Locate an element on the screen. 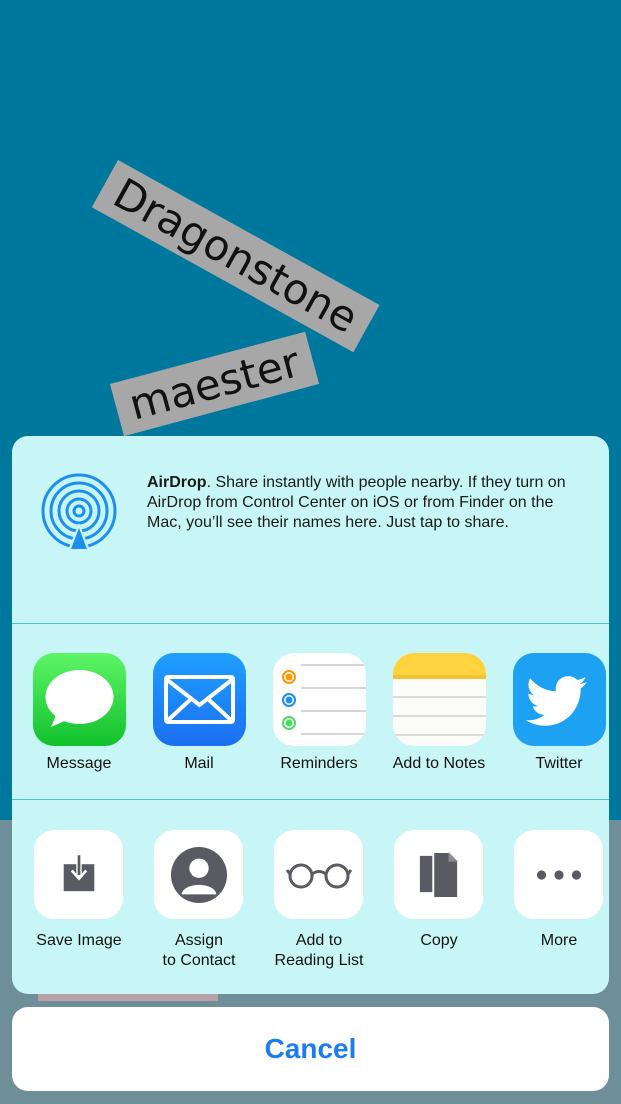 The image size is (621, 1104). action-label: More is located at coordinates (559, 940).